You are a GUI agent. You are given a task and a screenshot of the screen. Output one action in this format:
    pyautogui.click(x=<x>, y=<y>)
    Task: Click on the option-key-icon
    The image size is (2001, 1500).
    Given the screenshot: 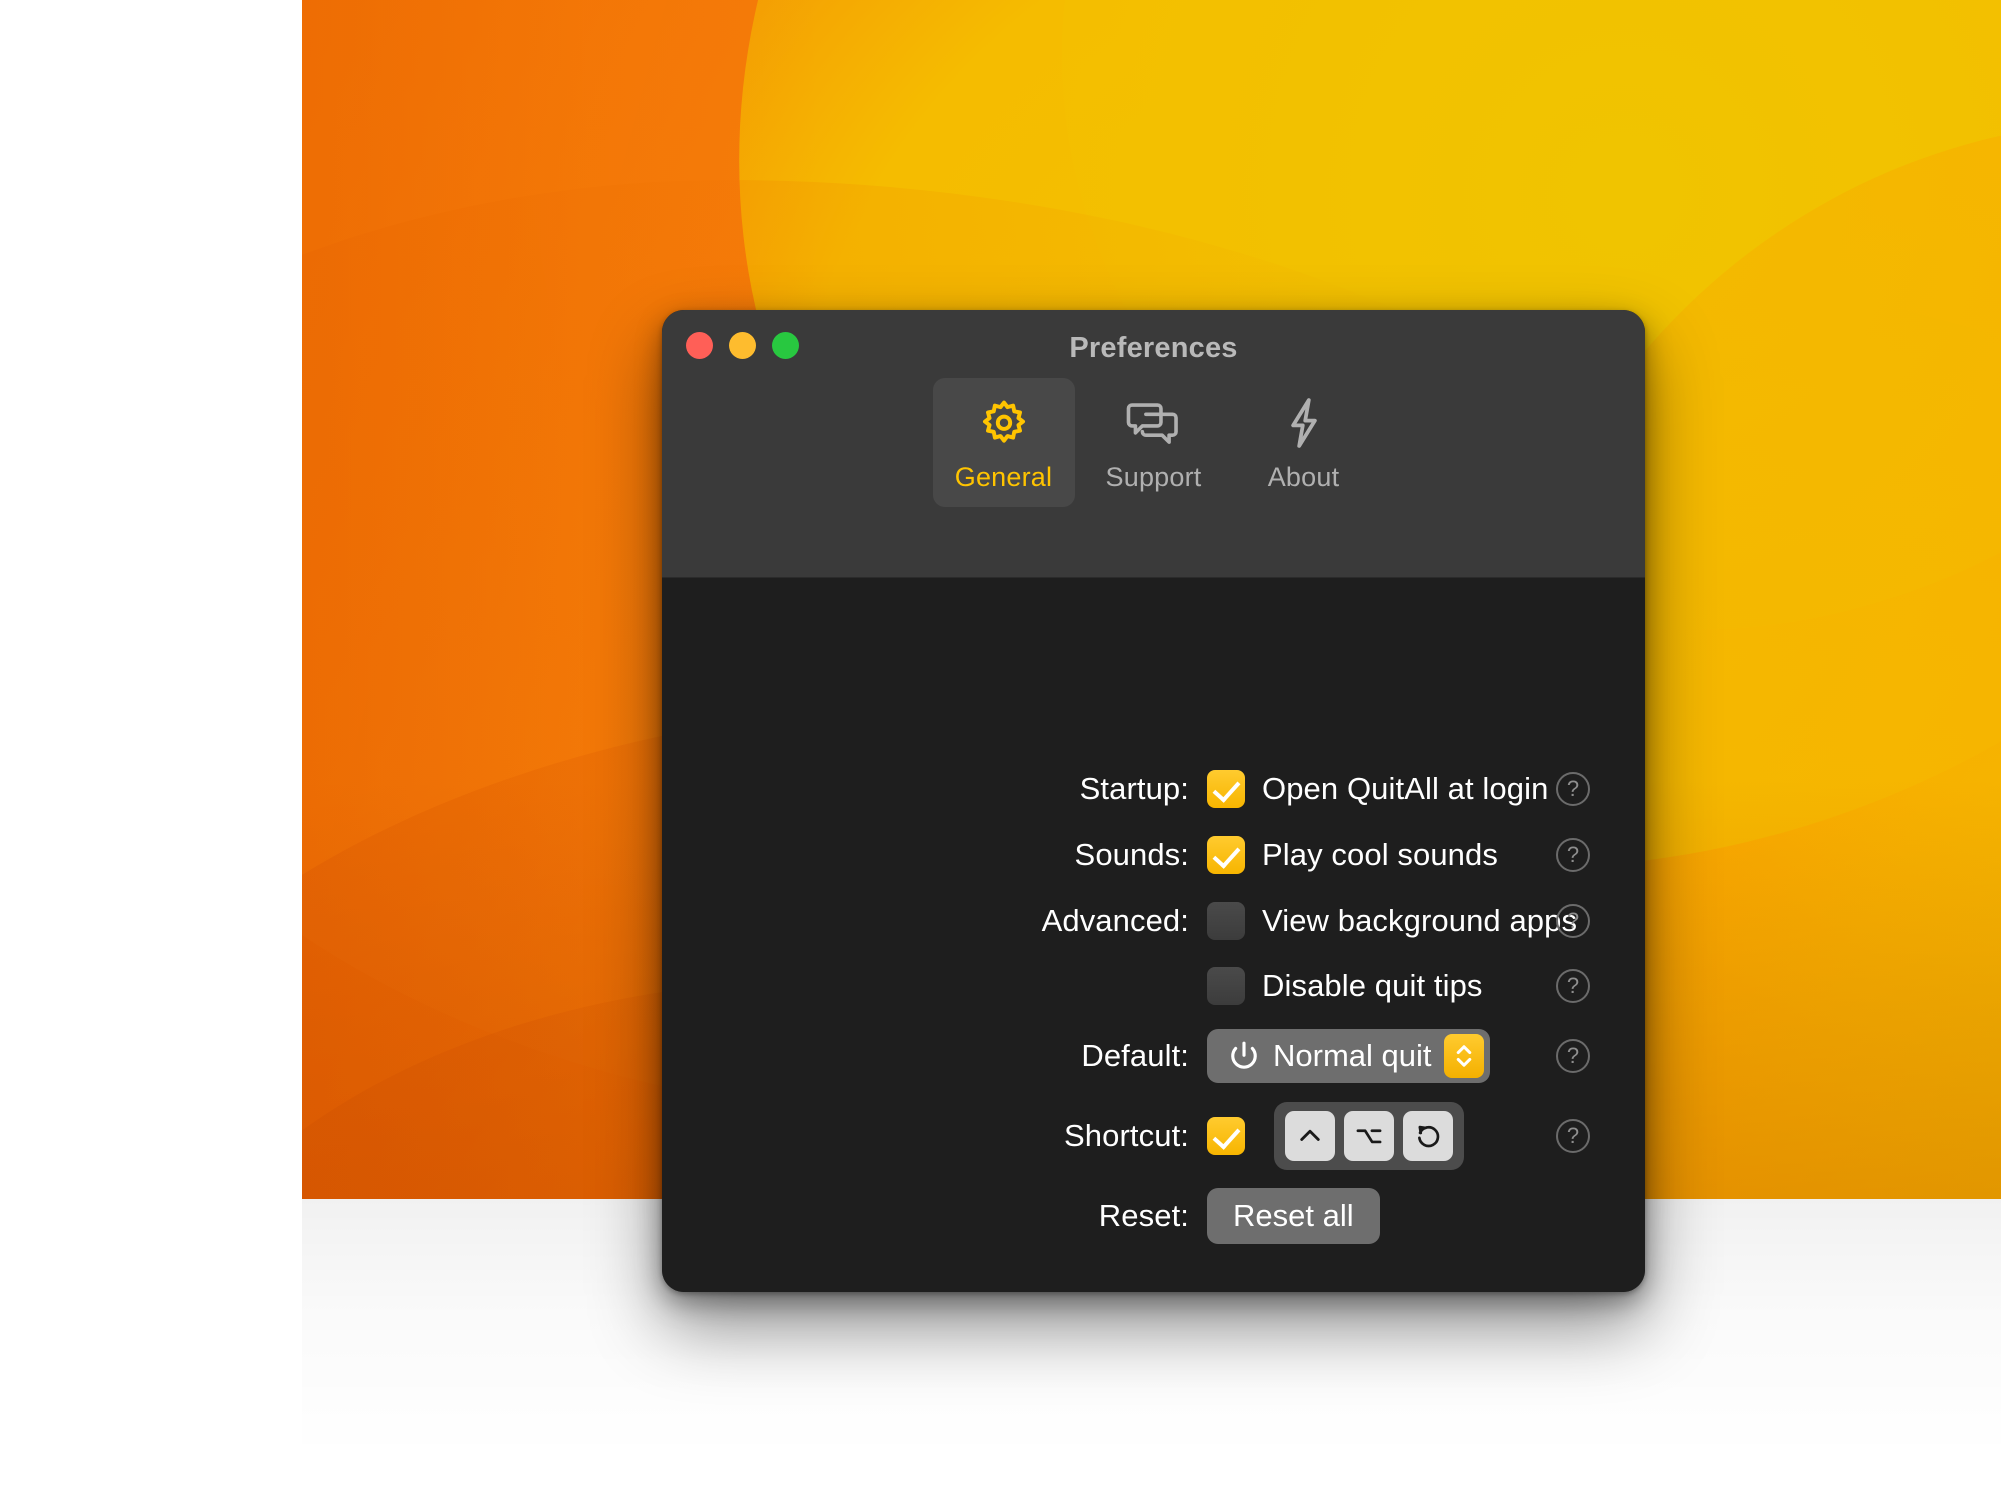 What is the action you would take?
    pyautogui.click(x=1369, y=1136)
    